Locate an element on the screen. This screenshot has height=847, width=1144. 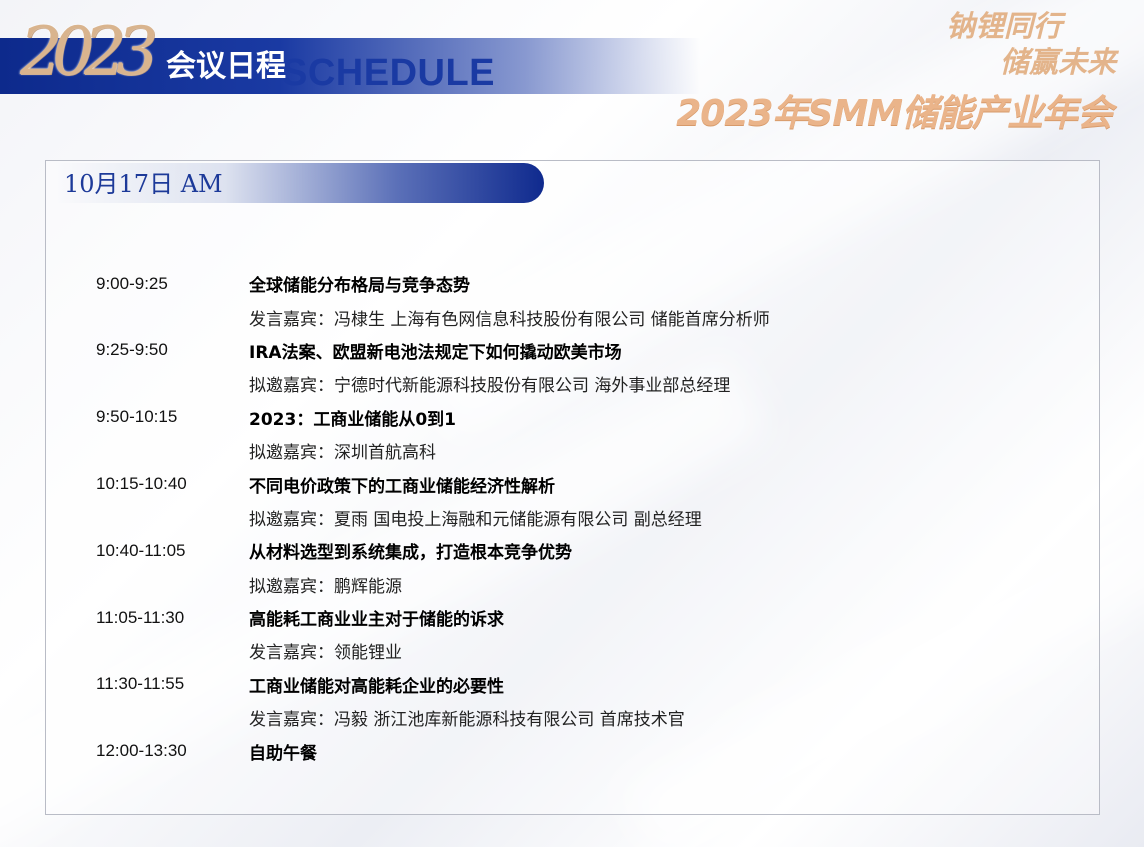
agenda-topic: 不同电价政策下的工商业储能经济性解析 is located at coordinates (402, 486).